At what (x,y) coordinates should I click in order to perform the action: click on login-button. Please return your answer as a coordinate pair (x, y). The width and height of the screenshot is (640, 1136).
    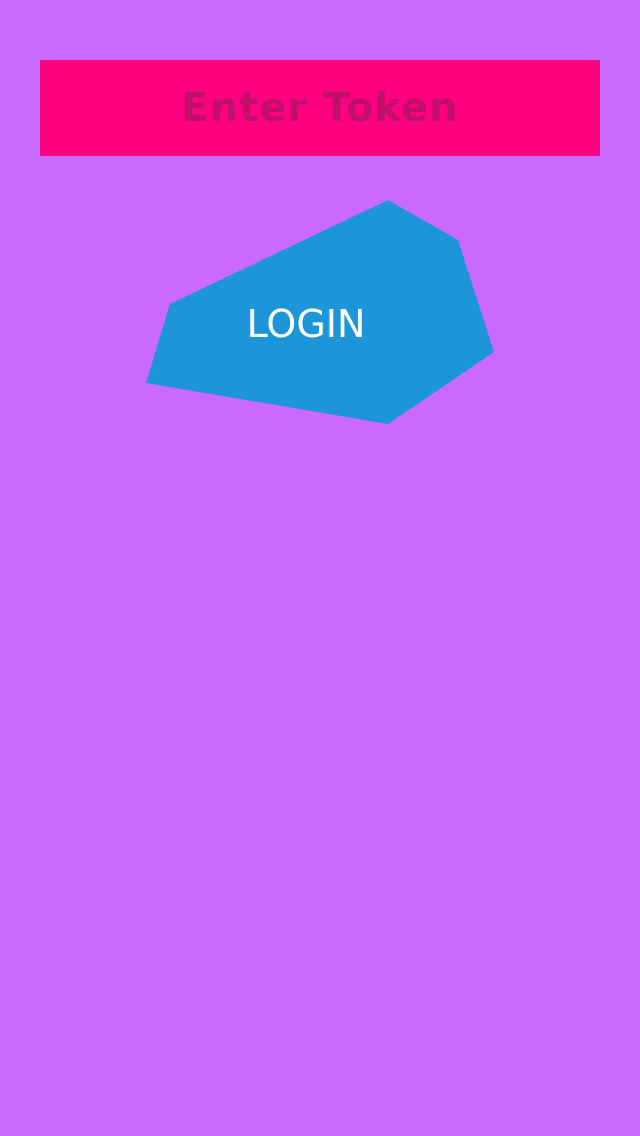
    Looking at the image, I should click on (320, 312).